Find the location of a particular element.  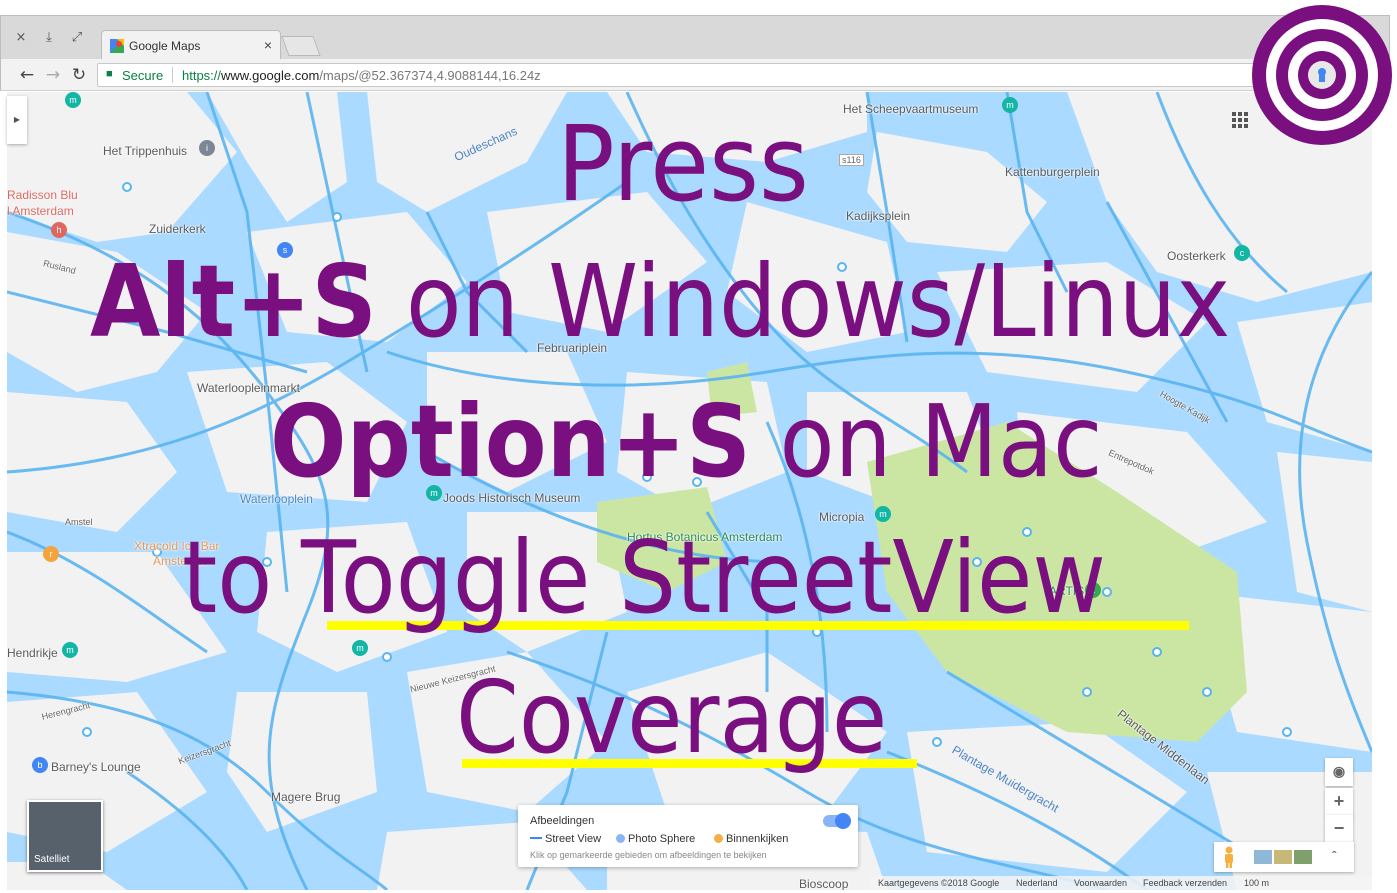

thumbnail-2-icon is located at coordinates (1283, 857).